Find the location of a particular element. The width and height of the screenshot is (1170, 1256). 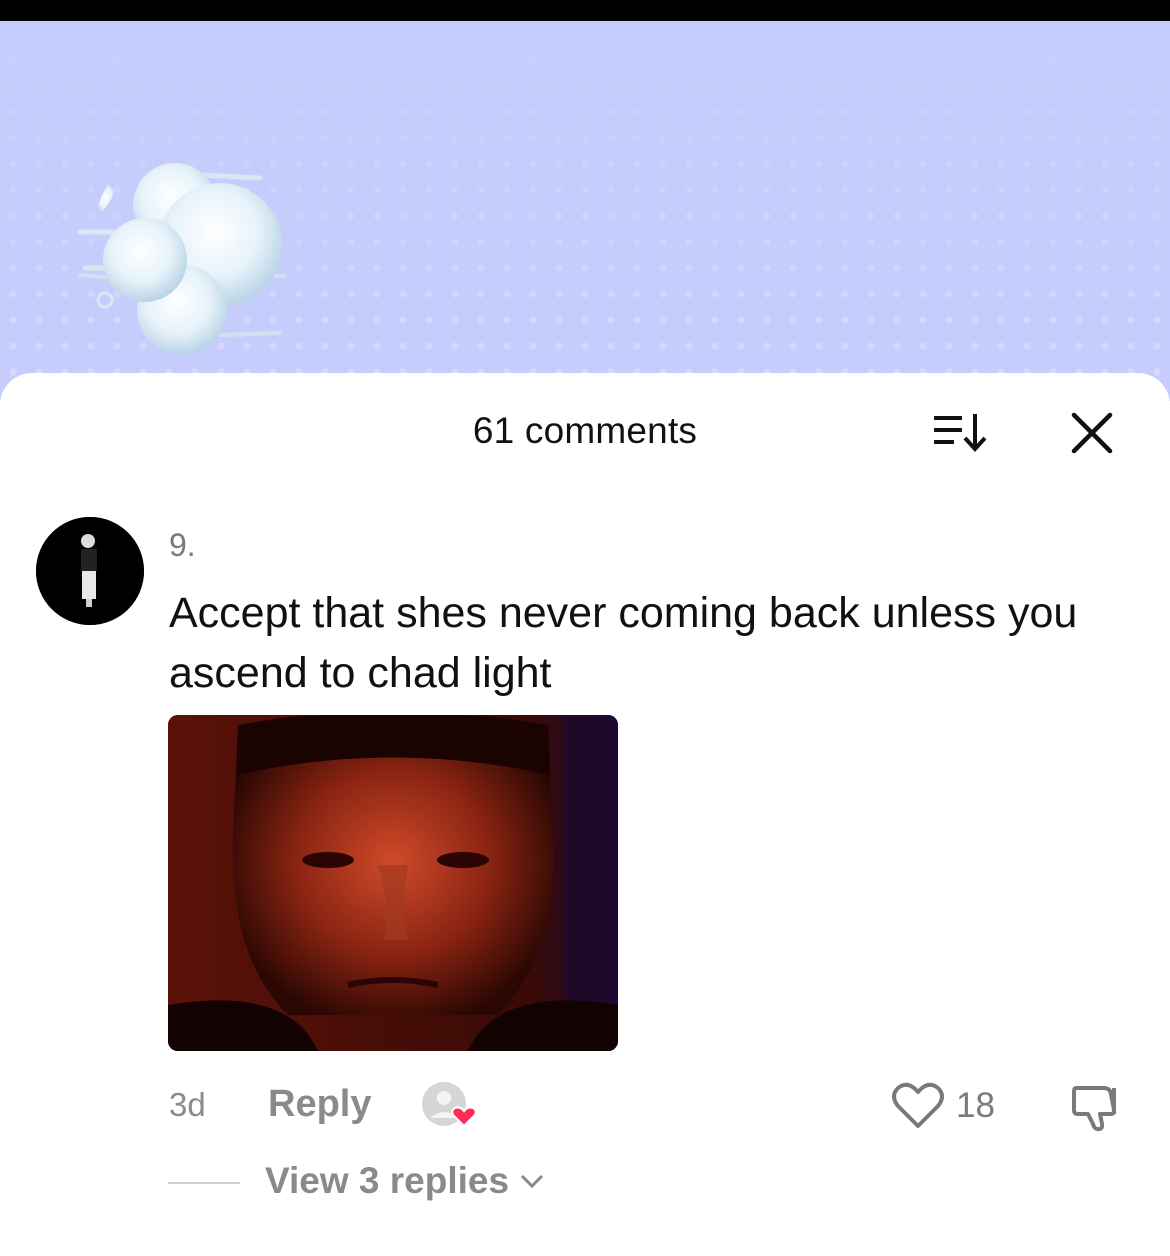

comment-gif-image is located at coordinates (393, 883).